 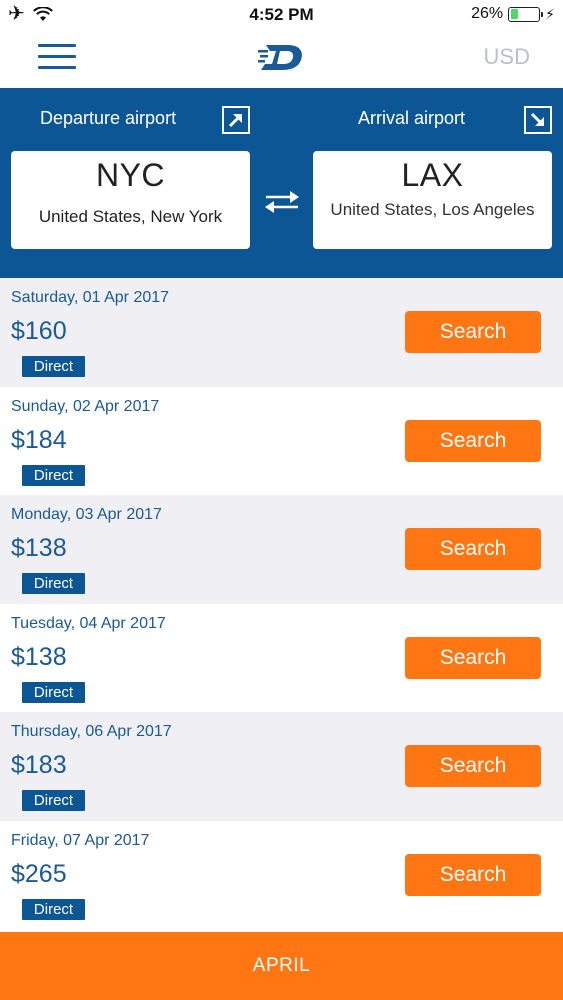 I want to click on result-price: $265, so click(x=39, y=873).